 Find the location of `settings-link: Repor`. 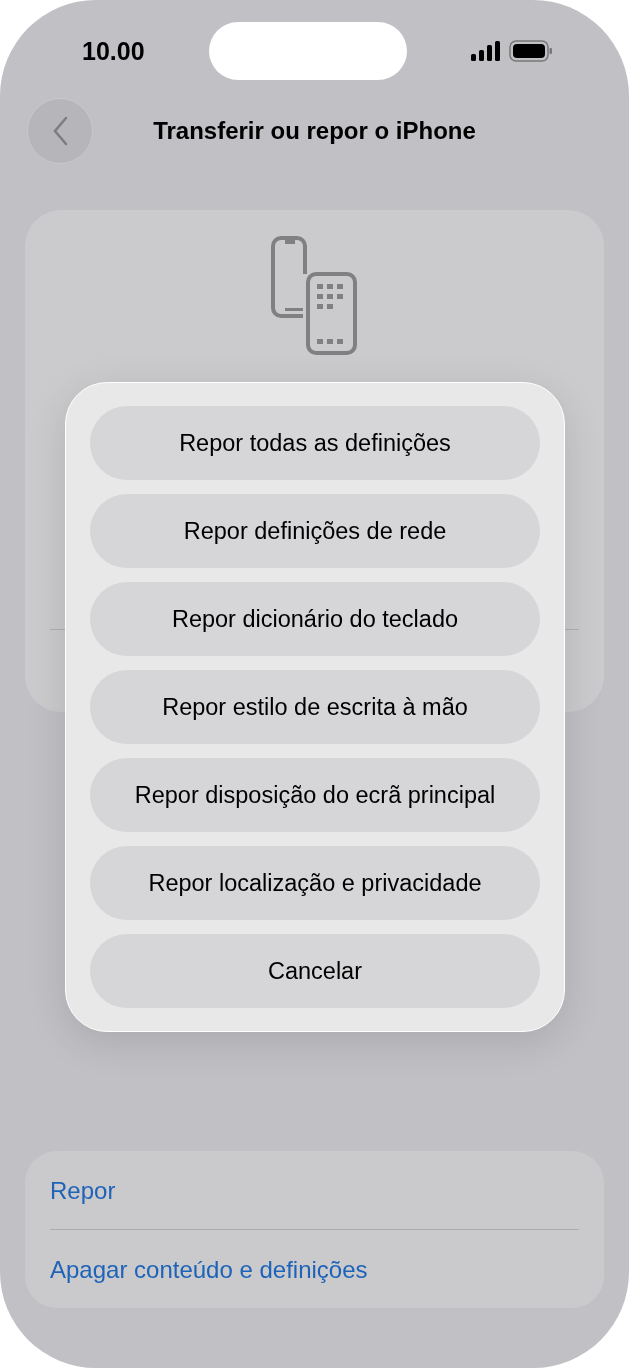

settings-link: Repor is located at coordinates (314, 1190).